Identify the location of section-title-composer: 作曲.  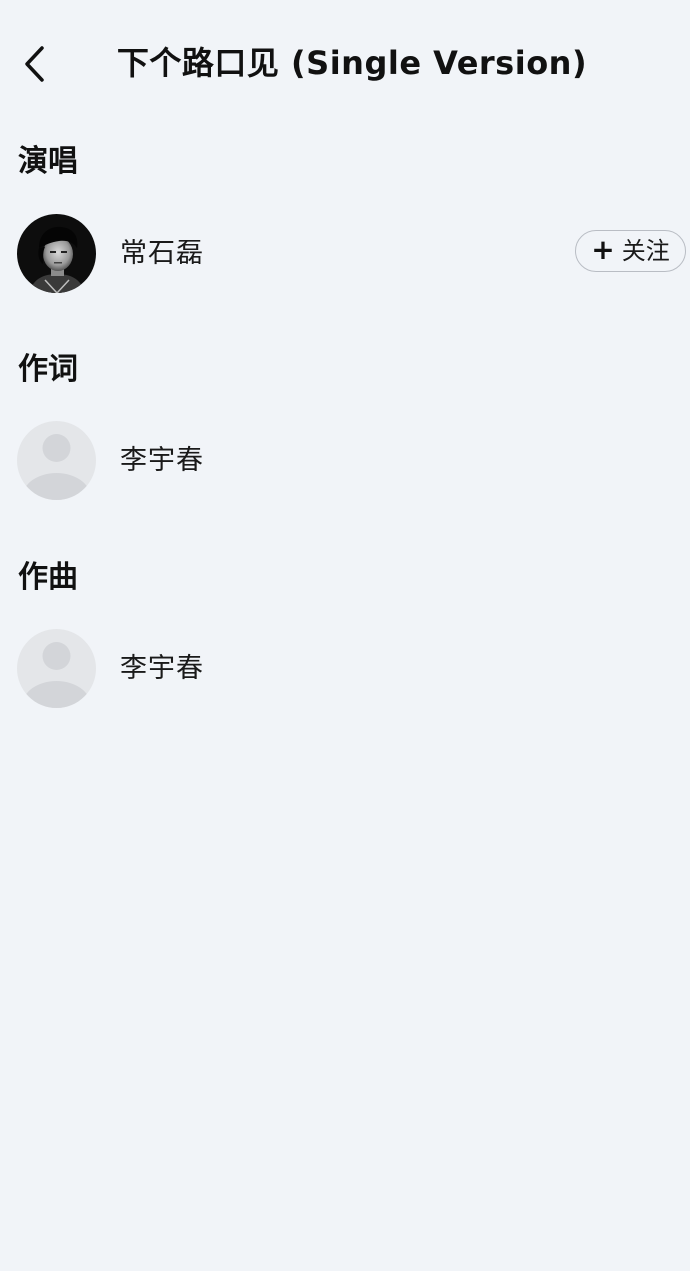
(48, 577).